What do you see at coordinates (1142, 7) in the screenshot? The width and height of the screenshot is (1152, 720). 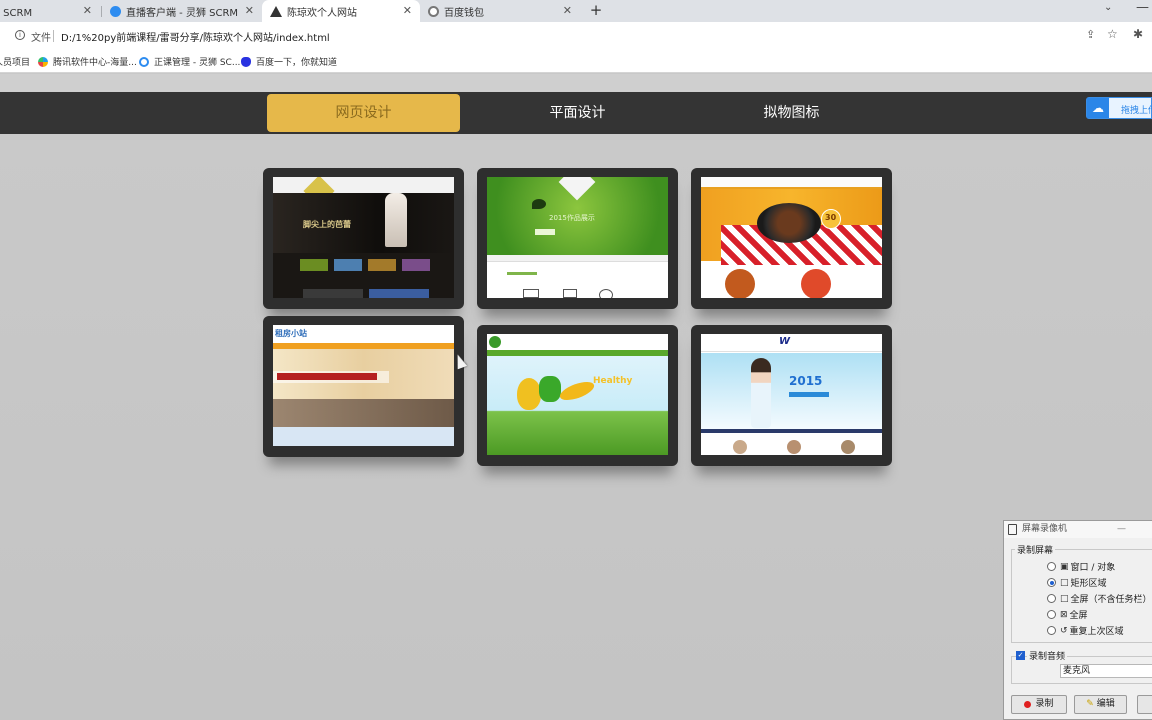 I see `window-minimize-icon: —` at bounding box center [1142, 7].